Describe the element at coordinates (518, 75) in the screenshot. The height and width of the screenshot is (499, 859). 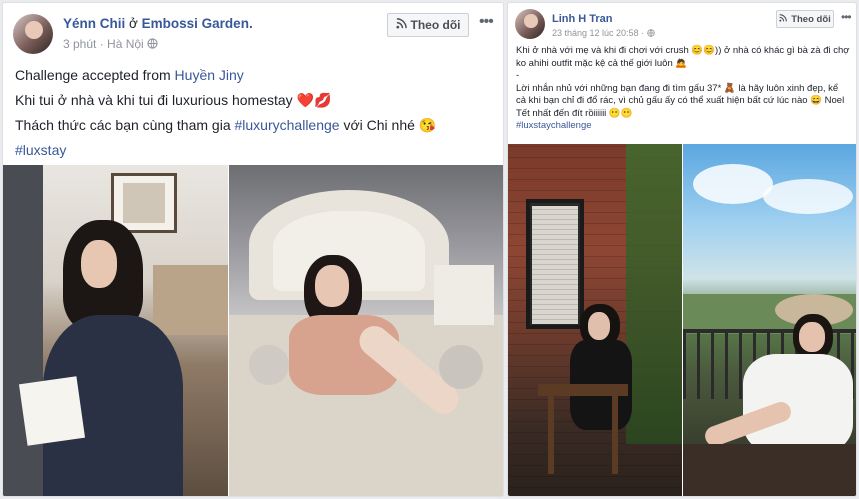
I see `text-dash: -` at that location.